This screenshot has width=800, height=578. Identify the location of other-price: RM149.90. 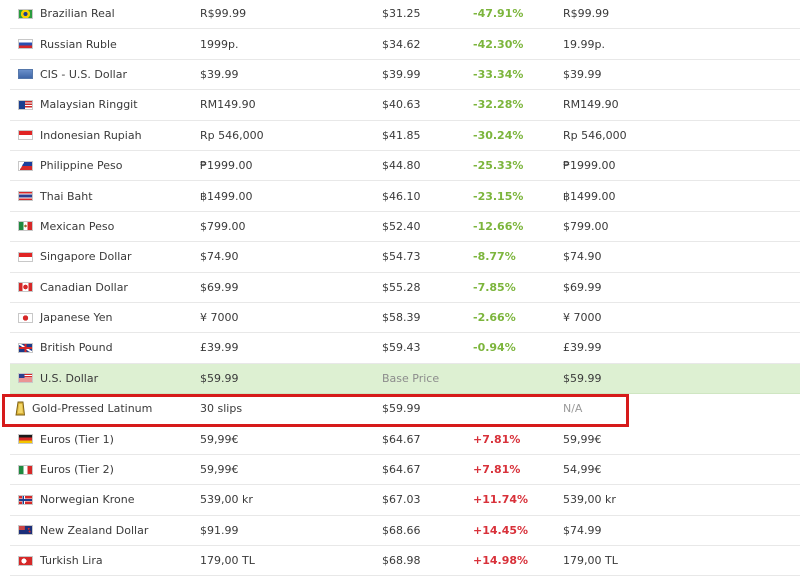
(591, 105).